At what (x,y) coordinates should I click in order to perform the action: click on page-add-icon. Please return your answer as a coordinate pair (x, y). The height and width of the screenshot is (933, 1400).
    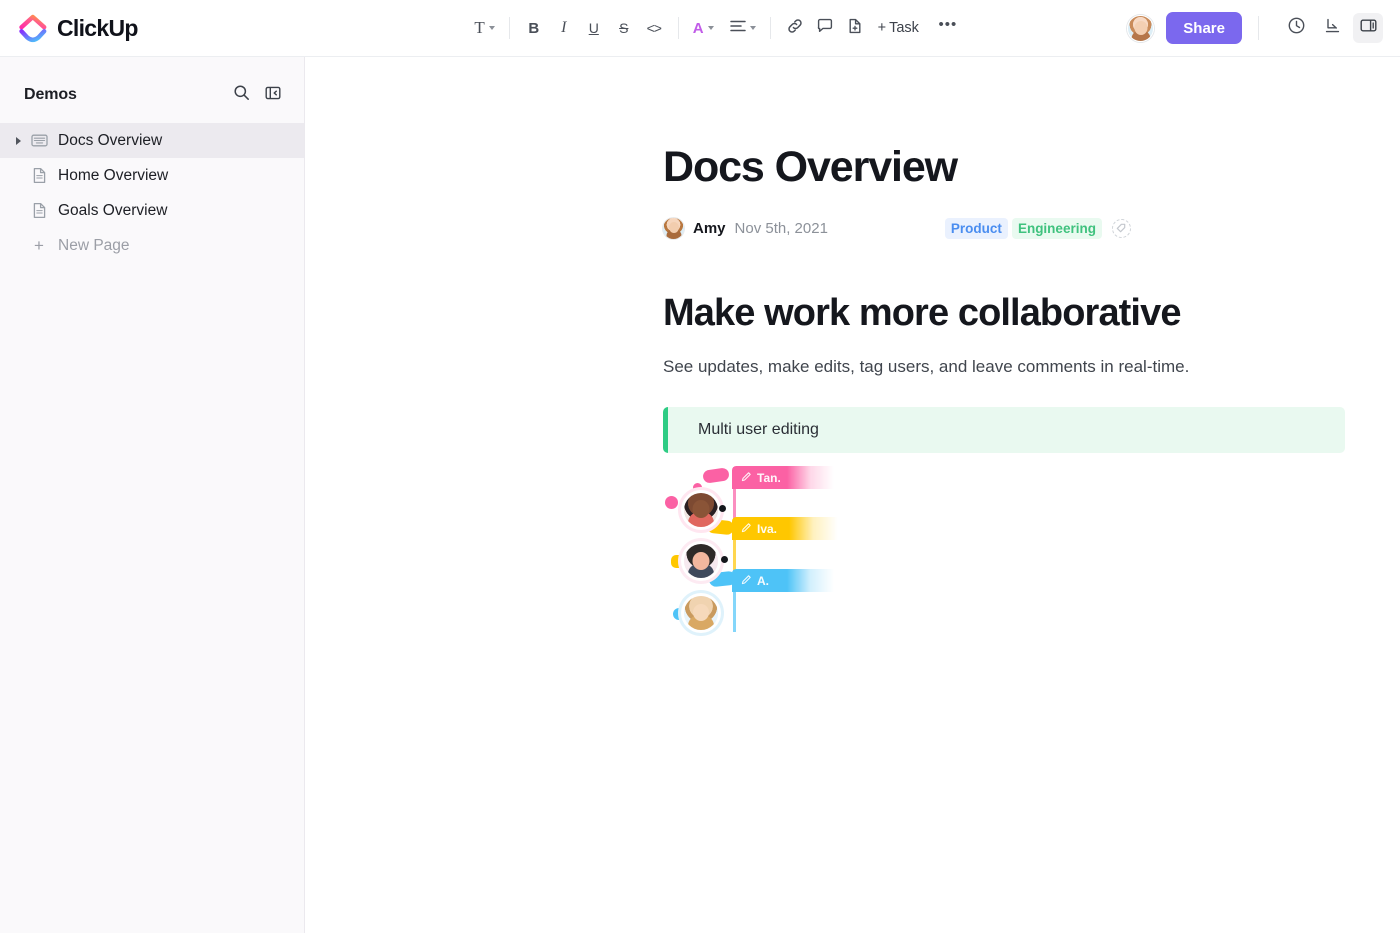
    Looking at the image, I should click on (855, 28).